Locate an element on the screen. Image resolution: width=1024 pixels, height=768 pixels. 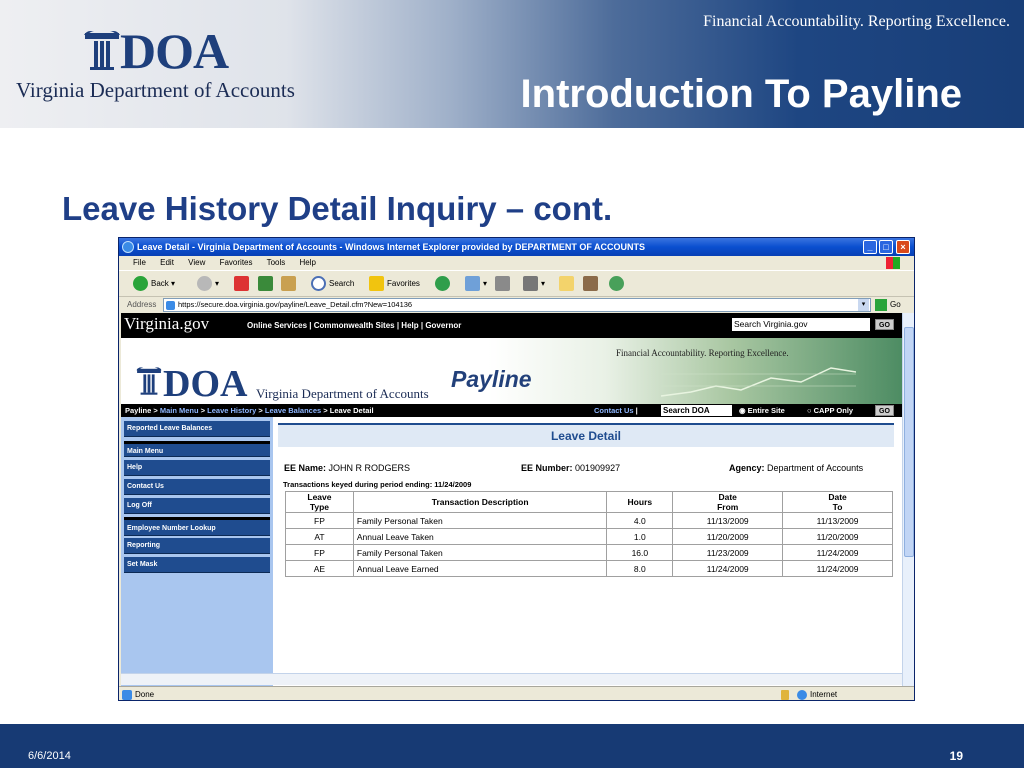
doa-wordmark: DOA is located at coordinates (174, 51).